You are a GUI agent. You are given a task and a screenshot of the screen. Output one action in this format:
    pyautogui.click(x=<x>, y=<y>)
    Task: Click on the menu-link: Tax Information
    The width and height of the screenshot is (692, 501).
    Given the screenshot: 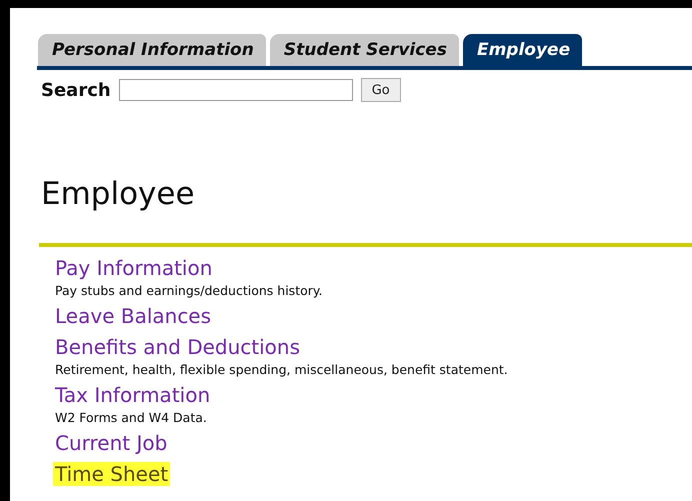 What is the action you would take?
    pyautogui.click(x=132, y=394)
    